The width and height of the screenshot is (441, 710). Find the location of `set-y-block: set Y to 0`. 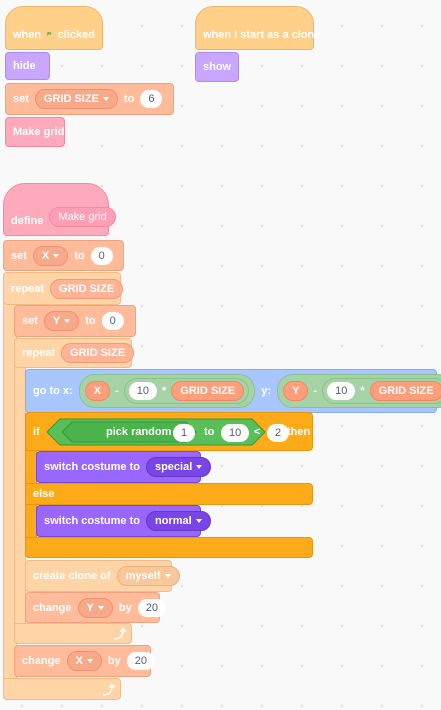

set-y-block: set Y to 0 is located at coordinates (75, 321).